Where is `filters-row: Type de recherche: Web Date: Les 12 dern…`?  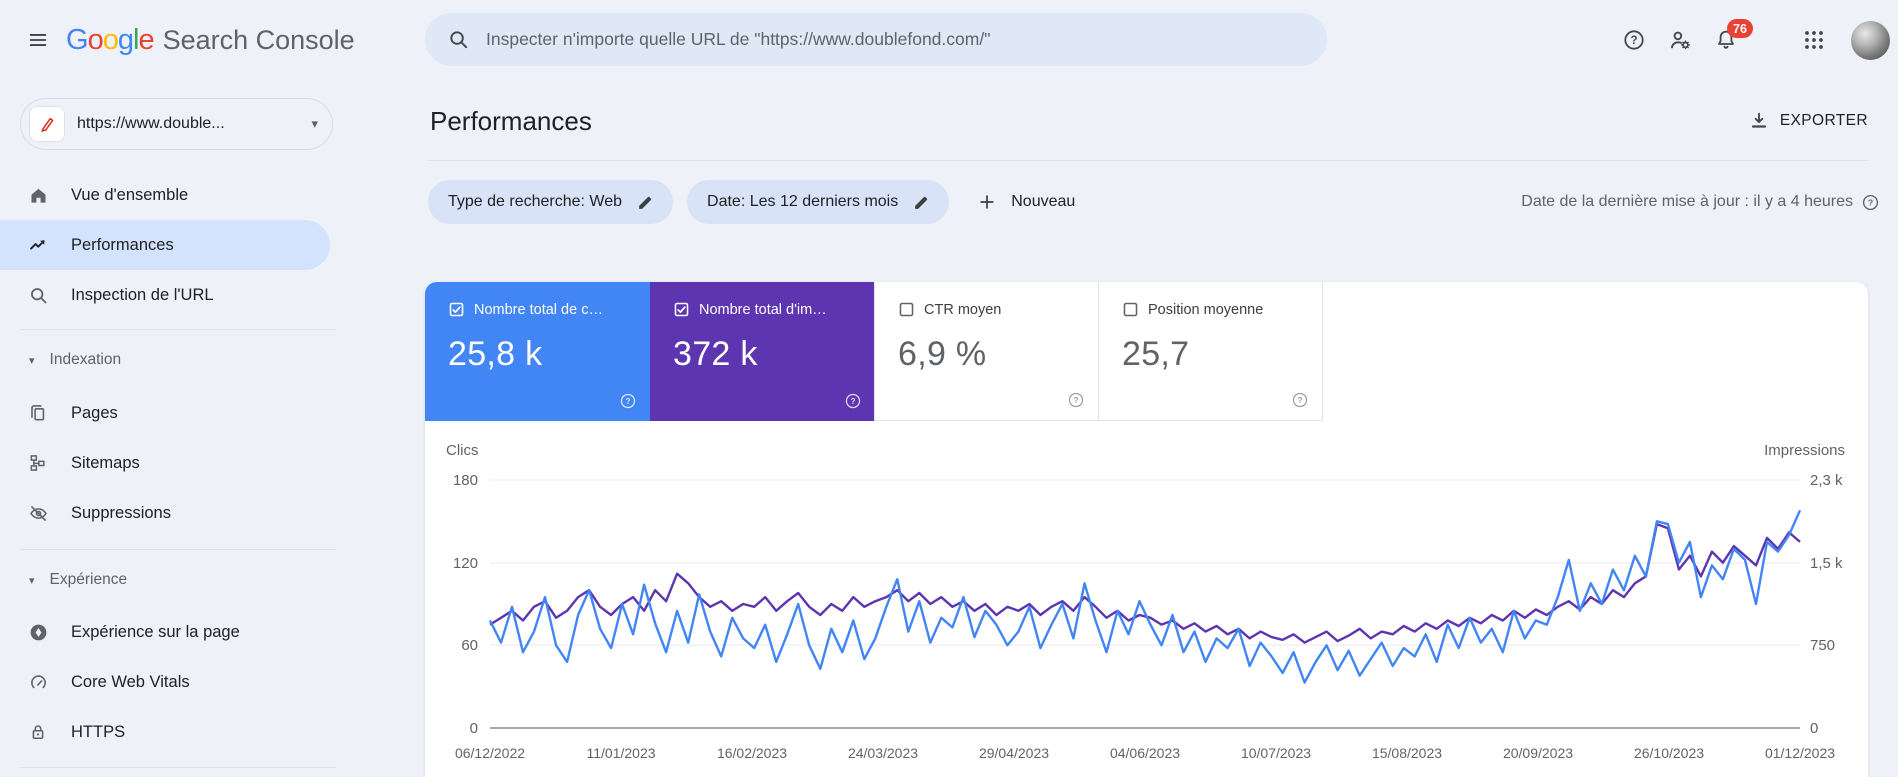 filters-row: Type de recherche: Web Date: Les 12 dern… is located at coordinates (1154, 202).